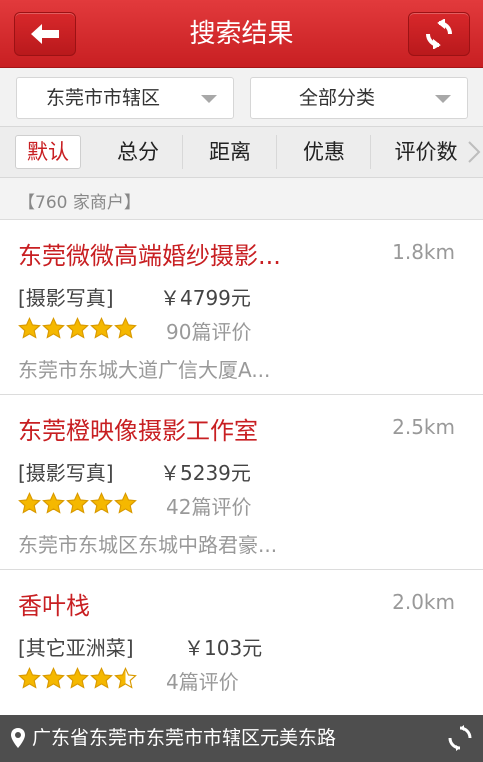  Describe the element at coordinates (230, 152) in the screenshot. I see `sort-tab-distance: 距离` at that location.